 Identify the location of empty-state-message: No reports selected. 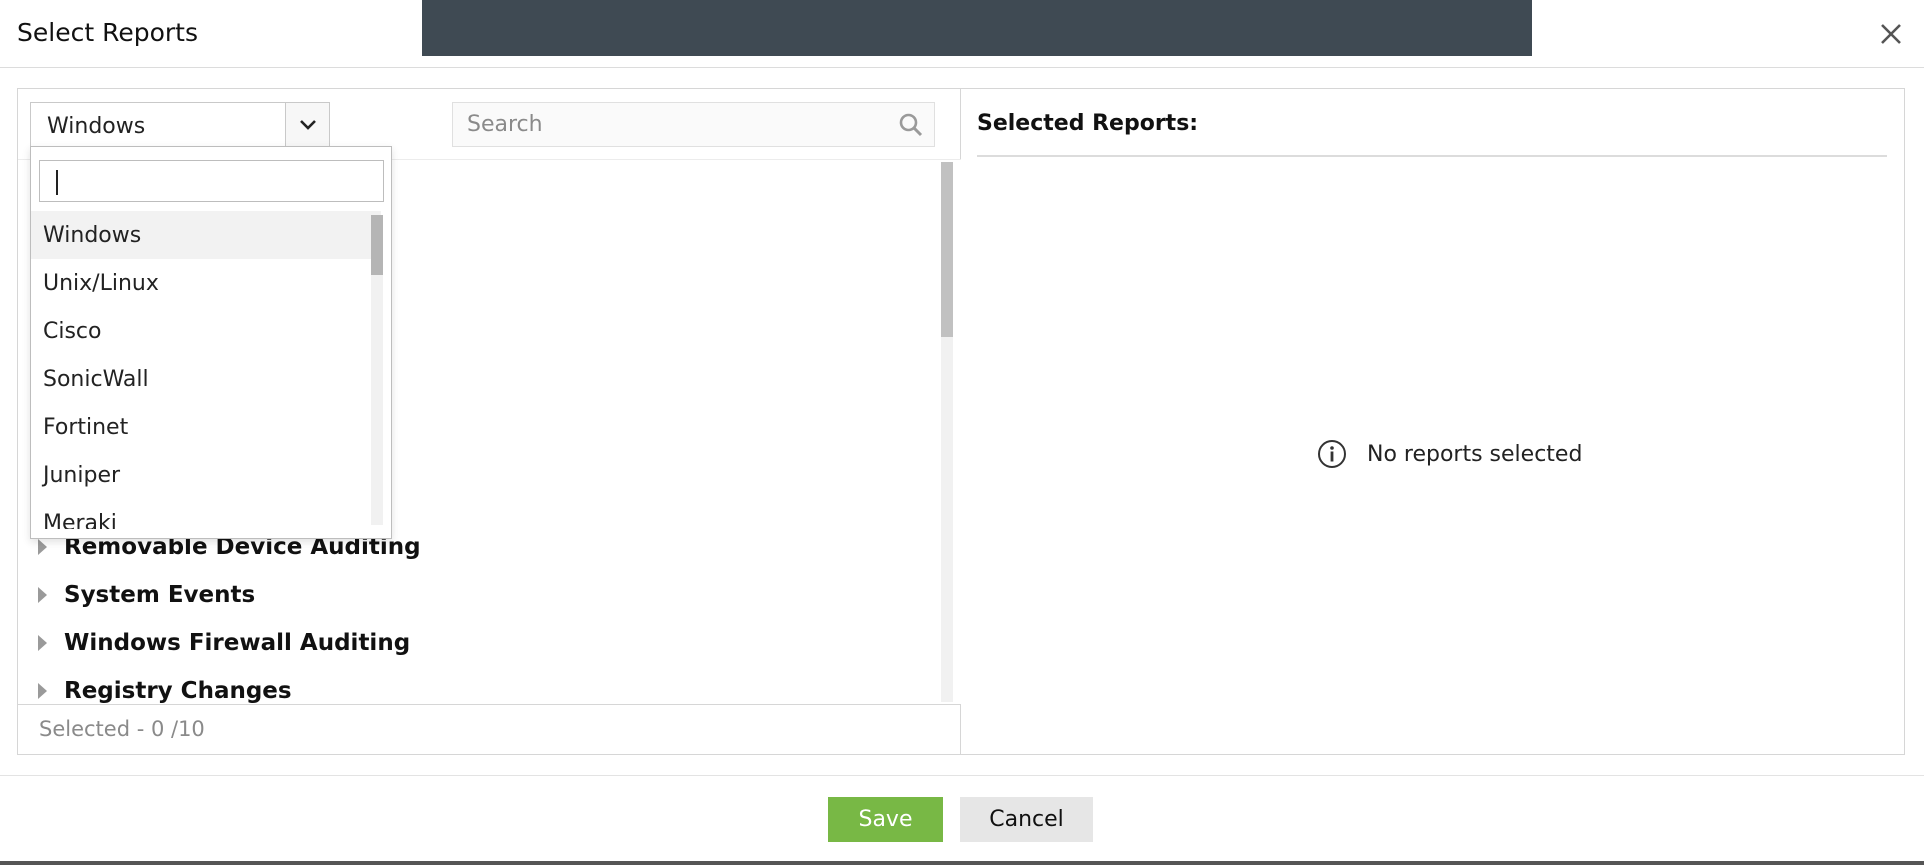
(1475, 454).